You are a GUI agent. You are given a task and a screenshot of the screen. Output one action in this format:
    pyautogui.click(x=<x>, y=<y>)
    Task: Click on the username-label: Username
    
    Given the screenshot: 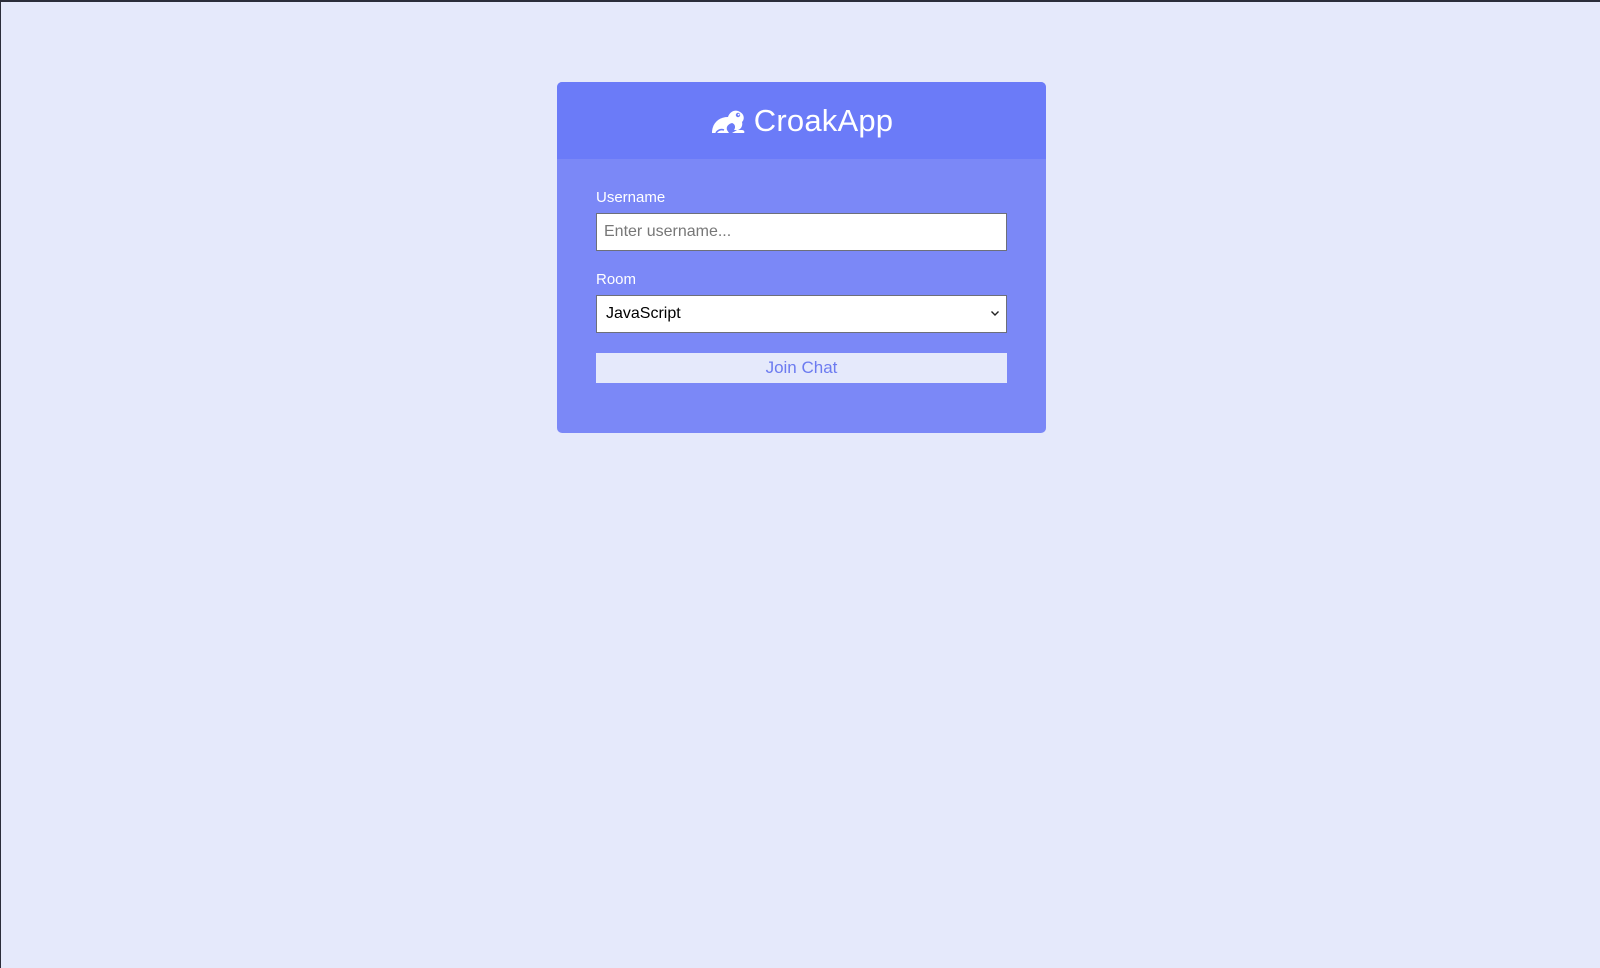 What is the action you would take?
    pyautogui.click(x=631, y=197)
    